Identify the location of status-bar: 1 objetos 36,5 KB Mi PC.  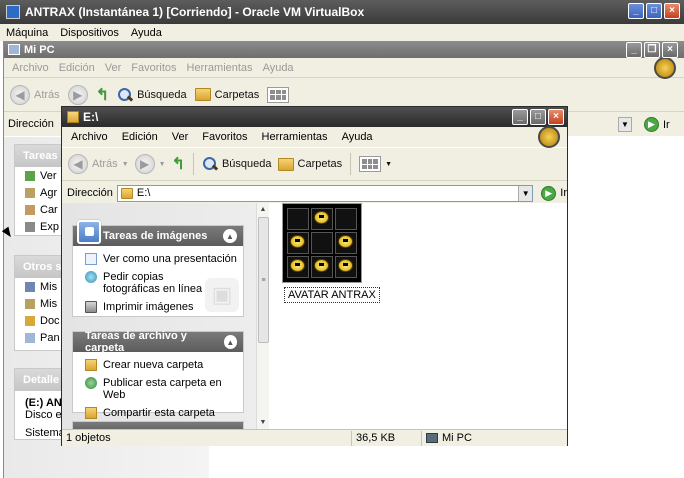
(314, 437).